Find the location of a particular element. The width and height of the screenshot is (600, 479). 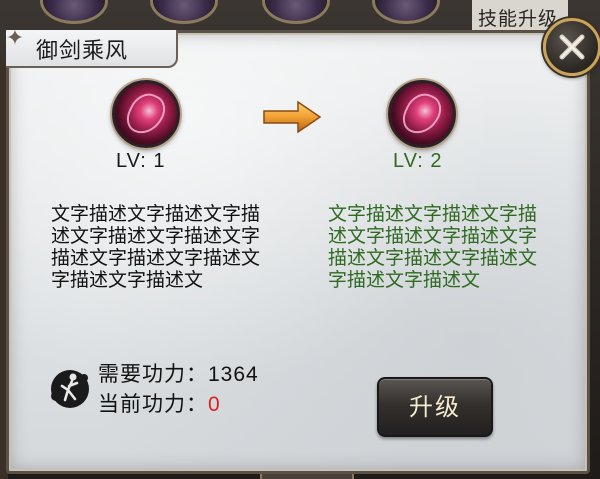

next-skill-icon is located at coordinates (422, 114).